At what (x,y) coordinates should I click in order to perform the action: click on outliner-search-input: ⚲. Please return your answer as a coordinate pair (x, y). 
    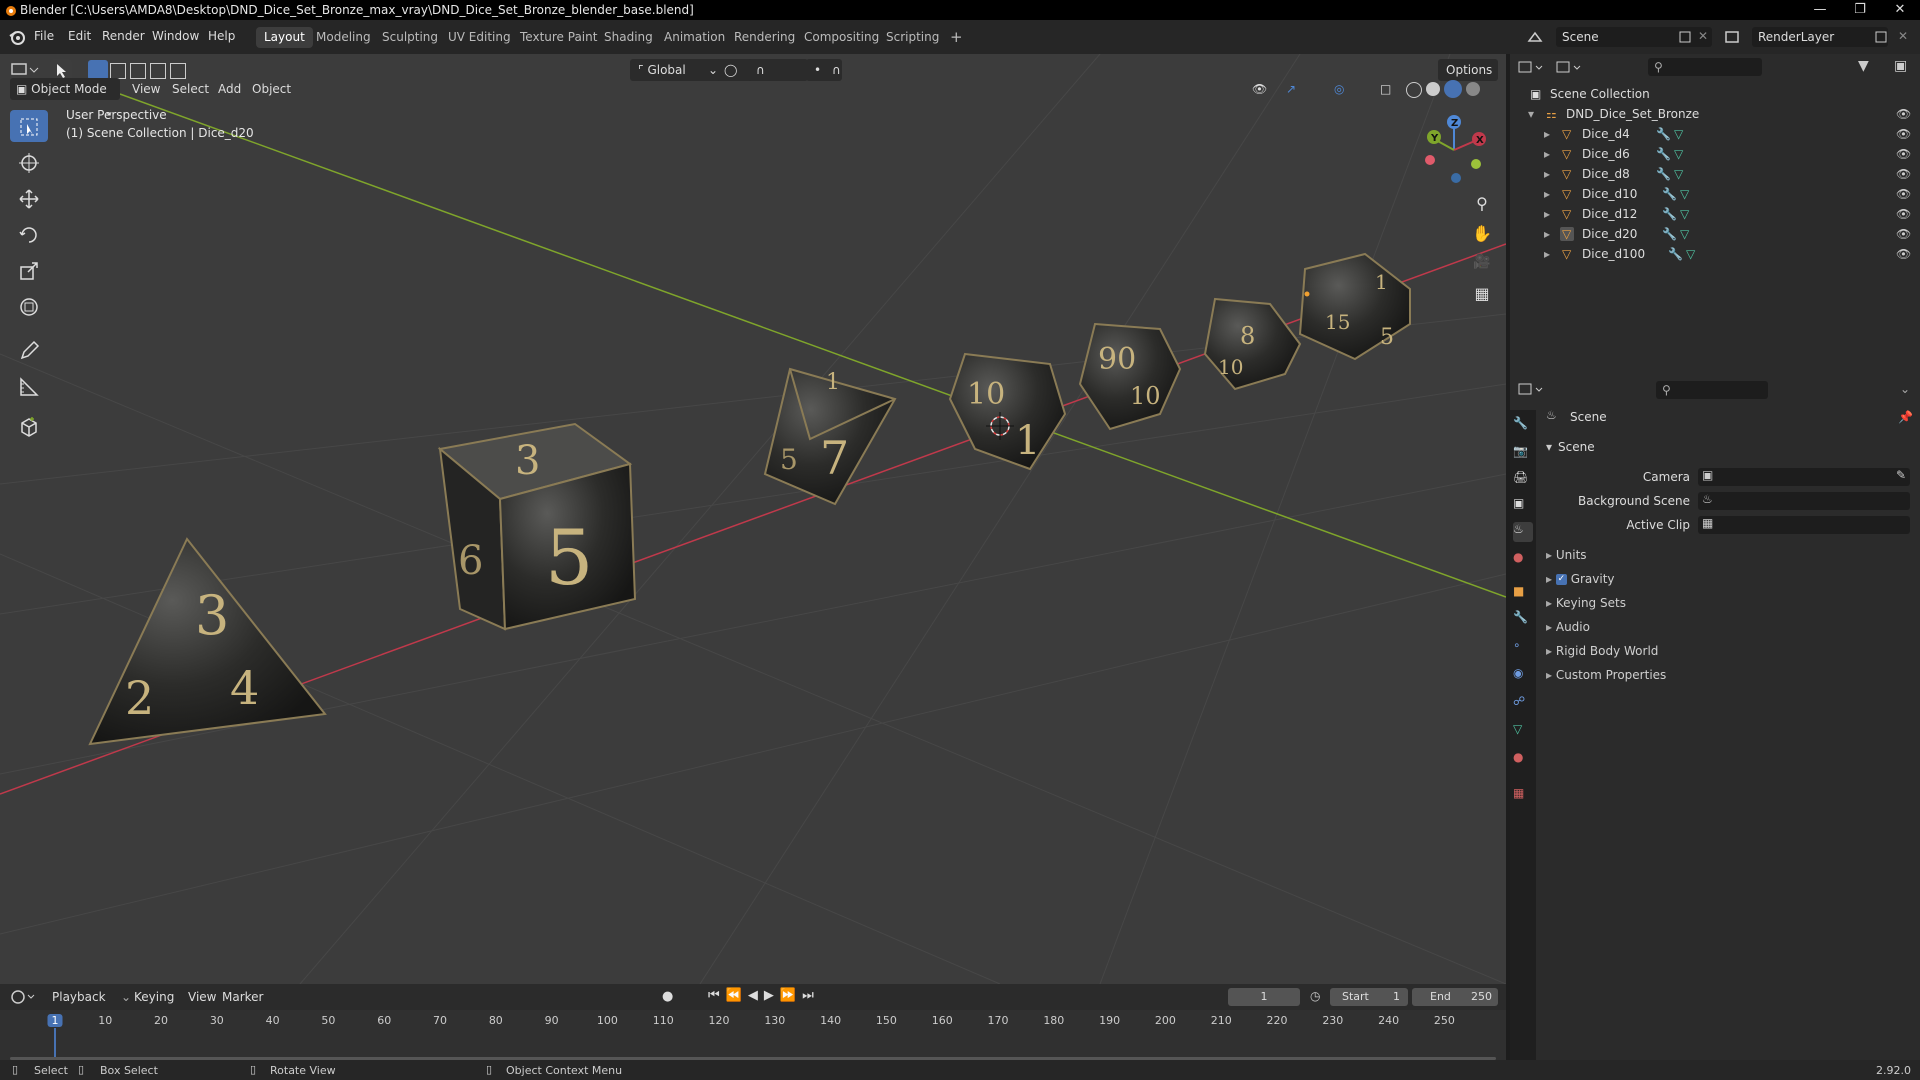
    Looking at the image, I should click on (1705, 67).